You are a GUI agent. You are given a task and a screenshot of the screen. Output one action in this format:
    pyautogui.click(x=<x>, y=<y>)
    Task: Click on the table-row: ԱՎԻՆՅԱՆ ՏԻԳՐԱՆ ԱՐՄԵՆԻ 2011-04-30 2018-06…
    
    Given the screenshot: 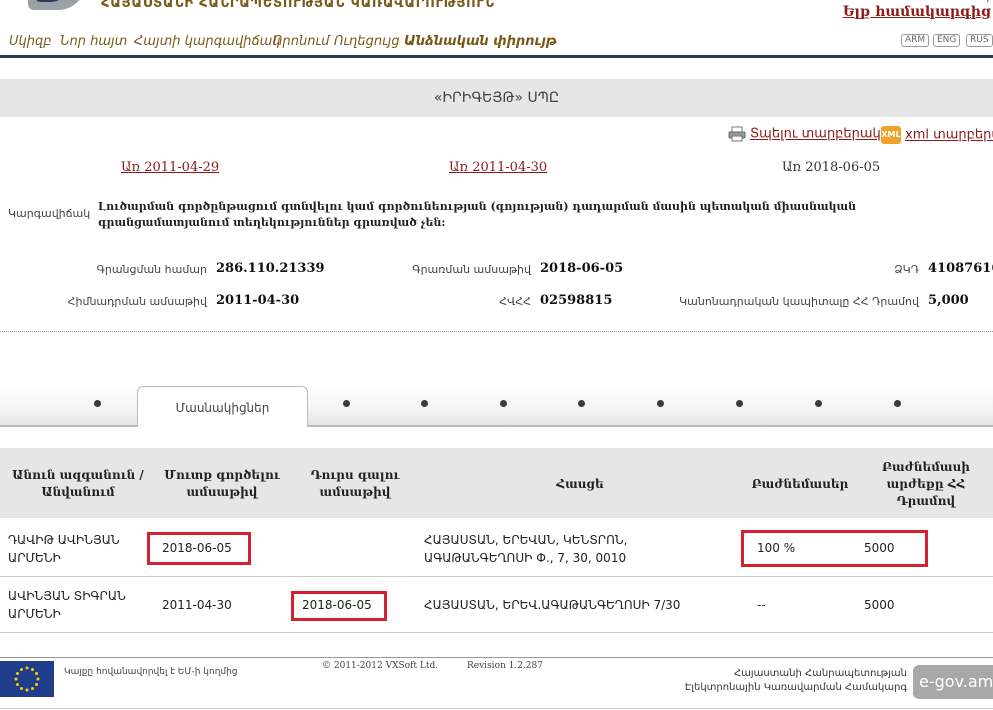 What is the action you would take?
    pyautogui.click(x=496, y=605)
    